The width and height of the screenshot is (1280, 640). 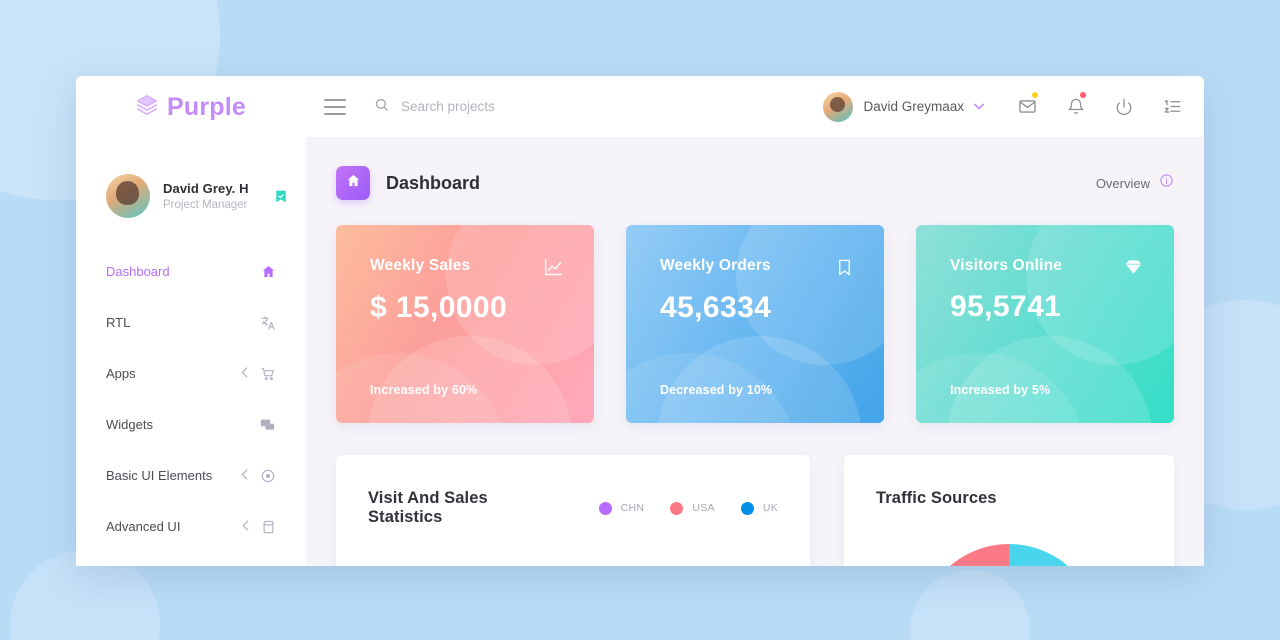 What do you see at coordinates (159, 475) in the screenshot?
I see `sidebar-item-label: Basic UI Elements` at bounding box center [159, 475].